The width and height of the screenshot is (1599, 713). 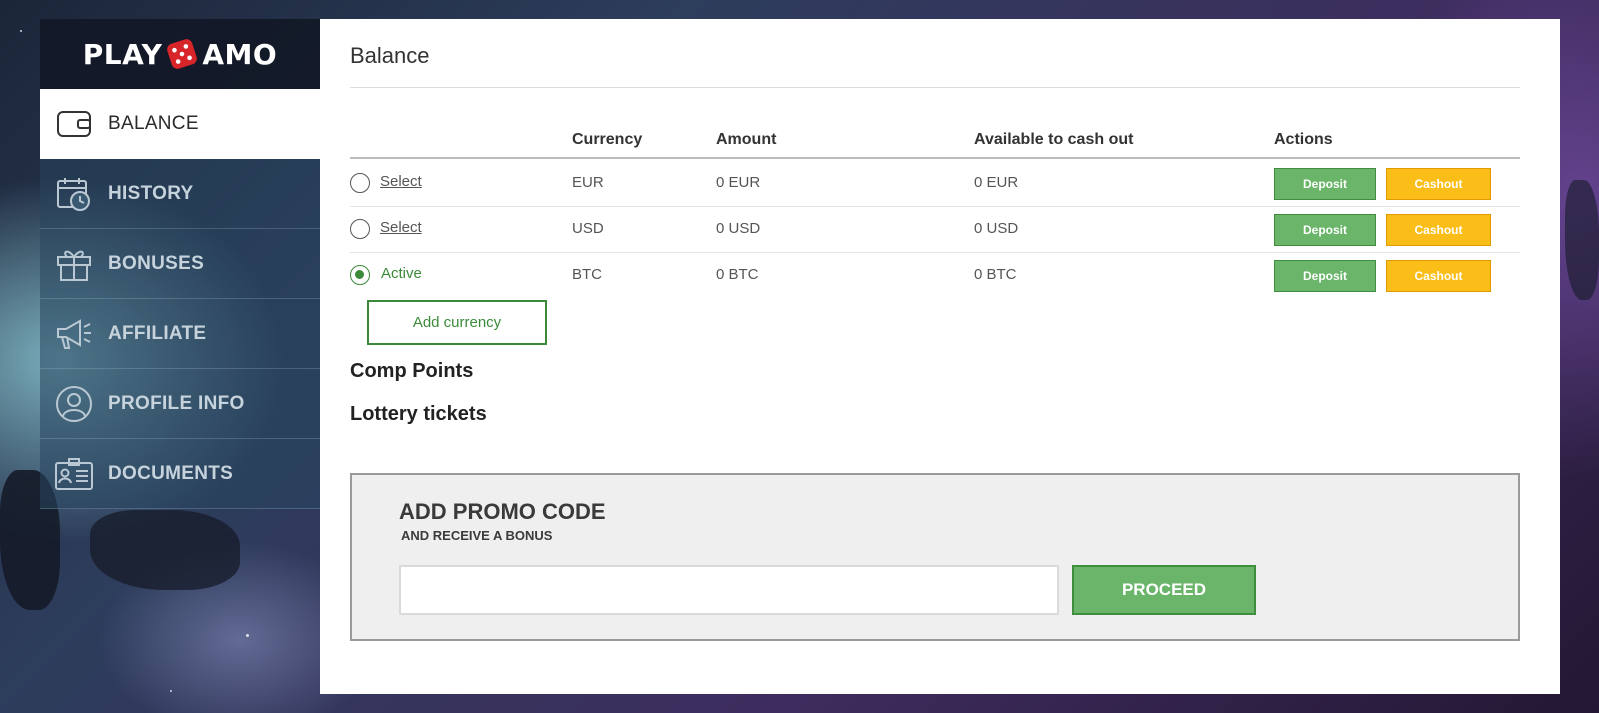 I want to click on column-header-available: Available to cash out, so click(x=1054, y=139).